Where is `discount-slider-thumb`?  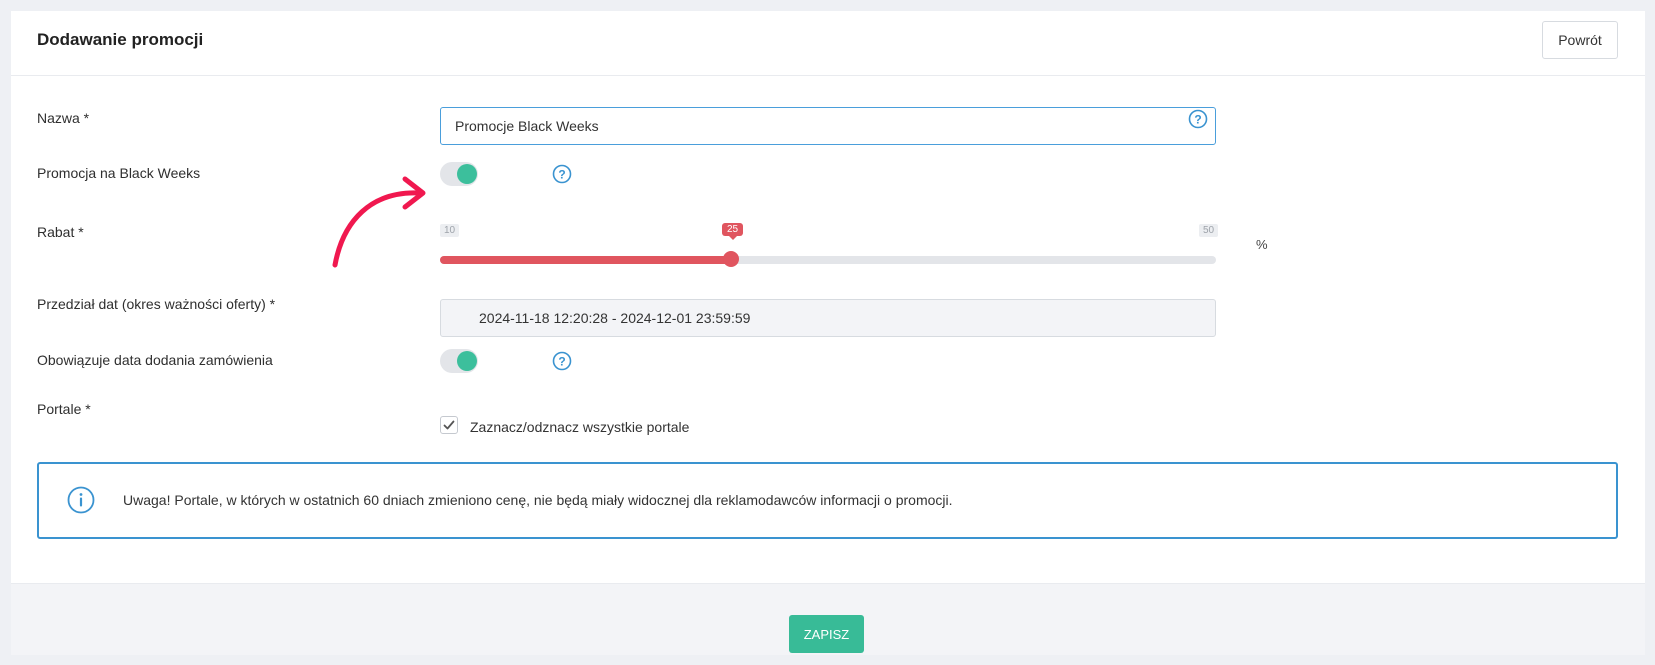 discount-slider-thumb is located at coordinates (731, 259).